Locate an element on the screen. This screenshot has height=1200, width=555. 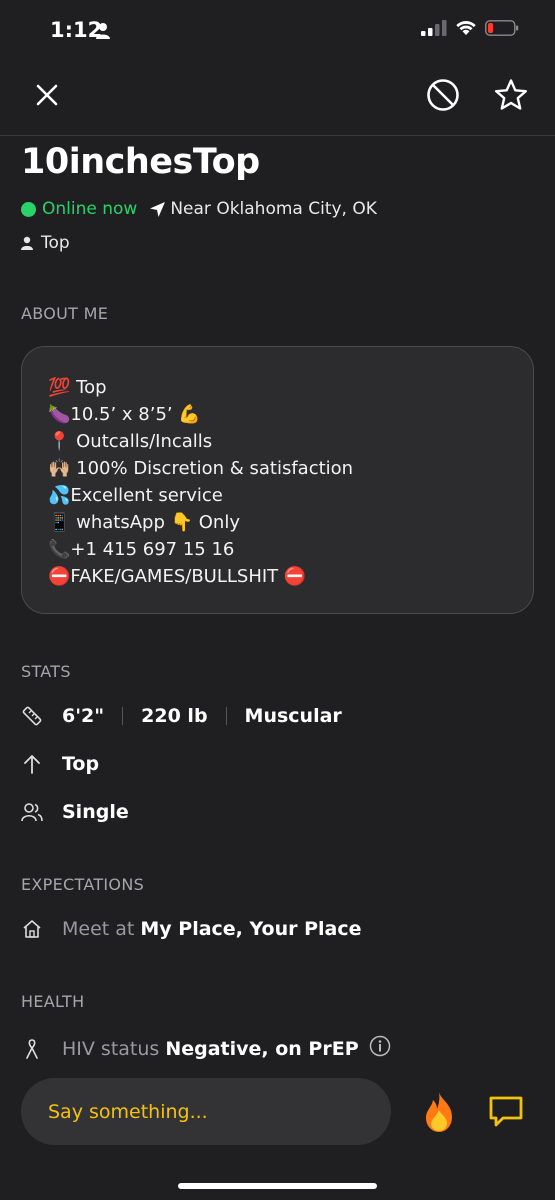
position-row: Top is located at coordinates (45, 243).